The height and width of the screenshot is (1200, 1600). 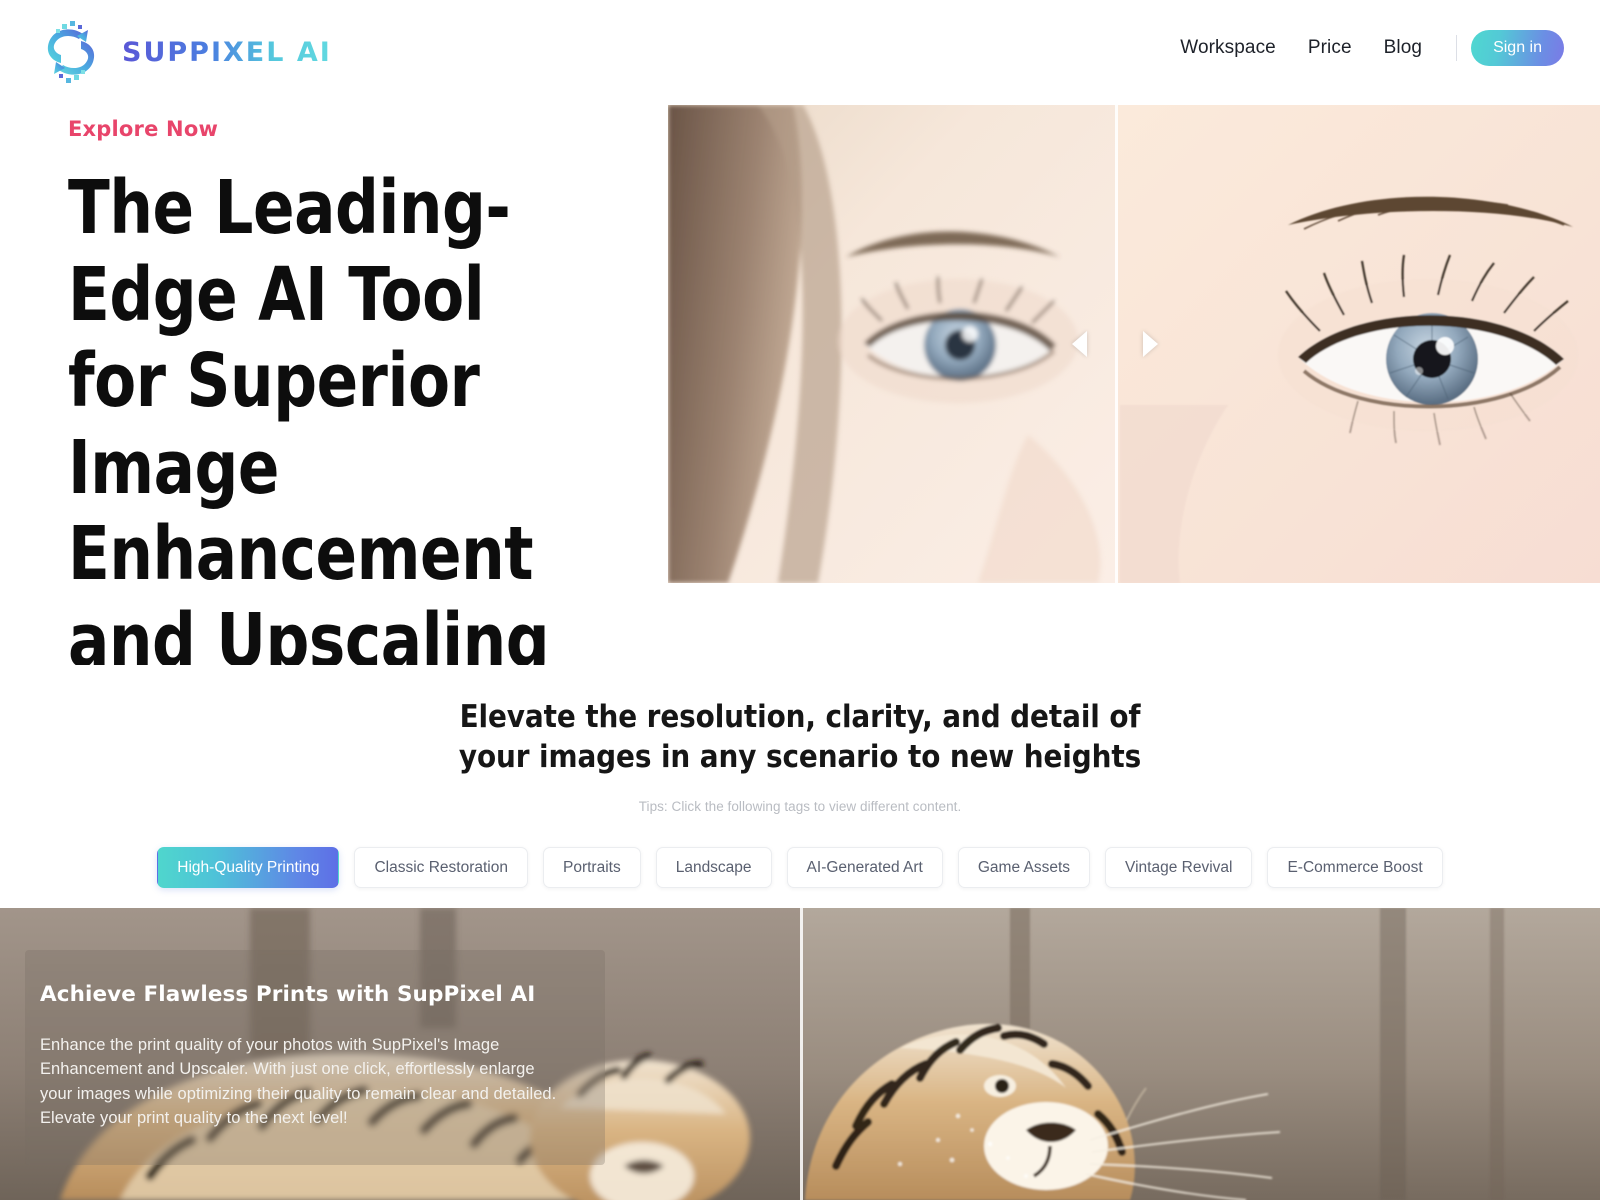 I want to click on hero-eyebrow: Explore Now, so click(x=143, y=129).